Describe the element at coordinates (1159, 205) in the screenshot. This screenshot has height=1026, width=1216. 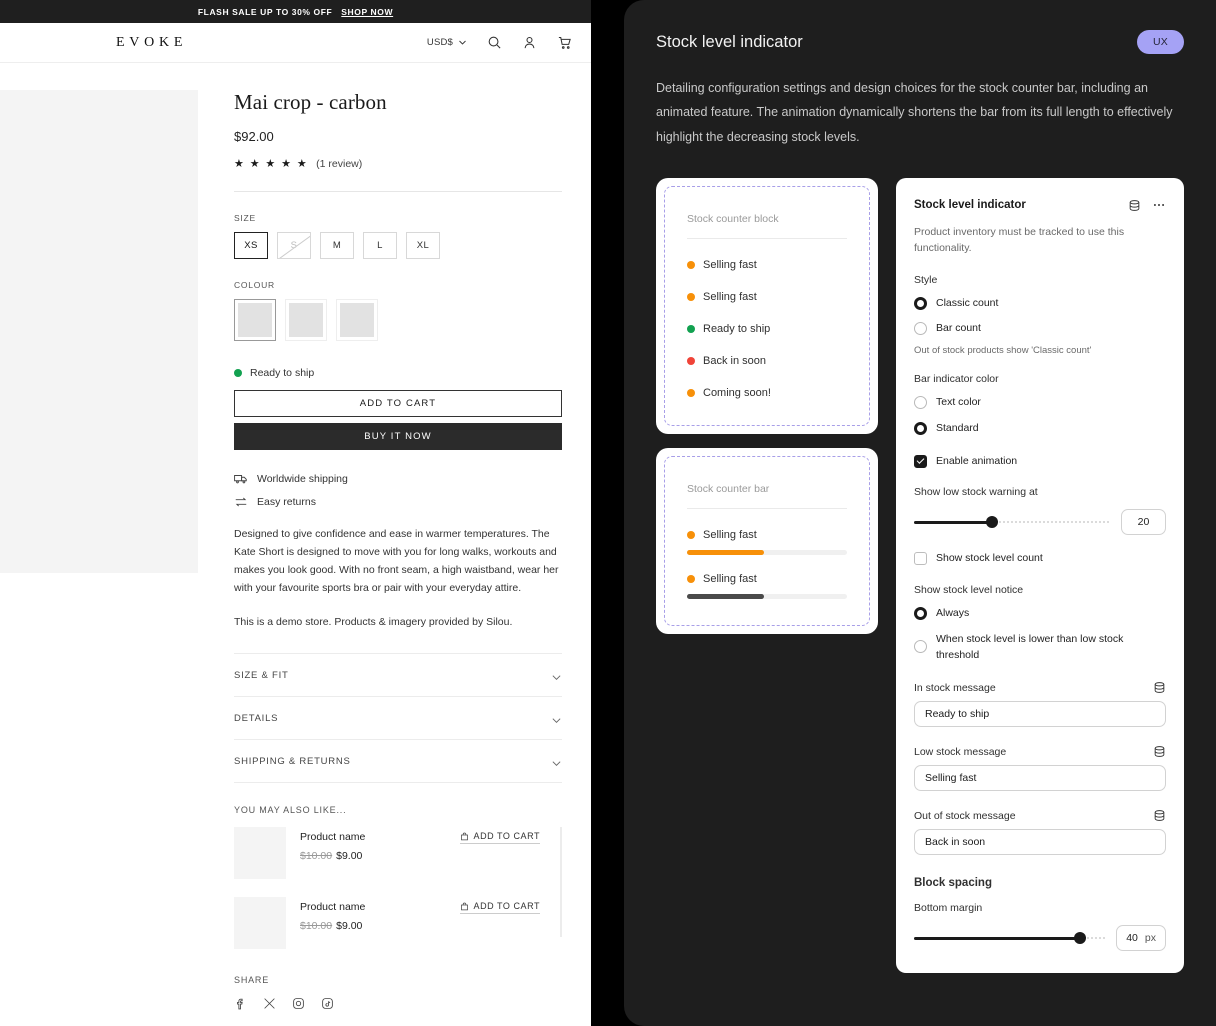
I see `more-options-icon` at that location.